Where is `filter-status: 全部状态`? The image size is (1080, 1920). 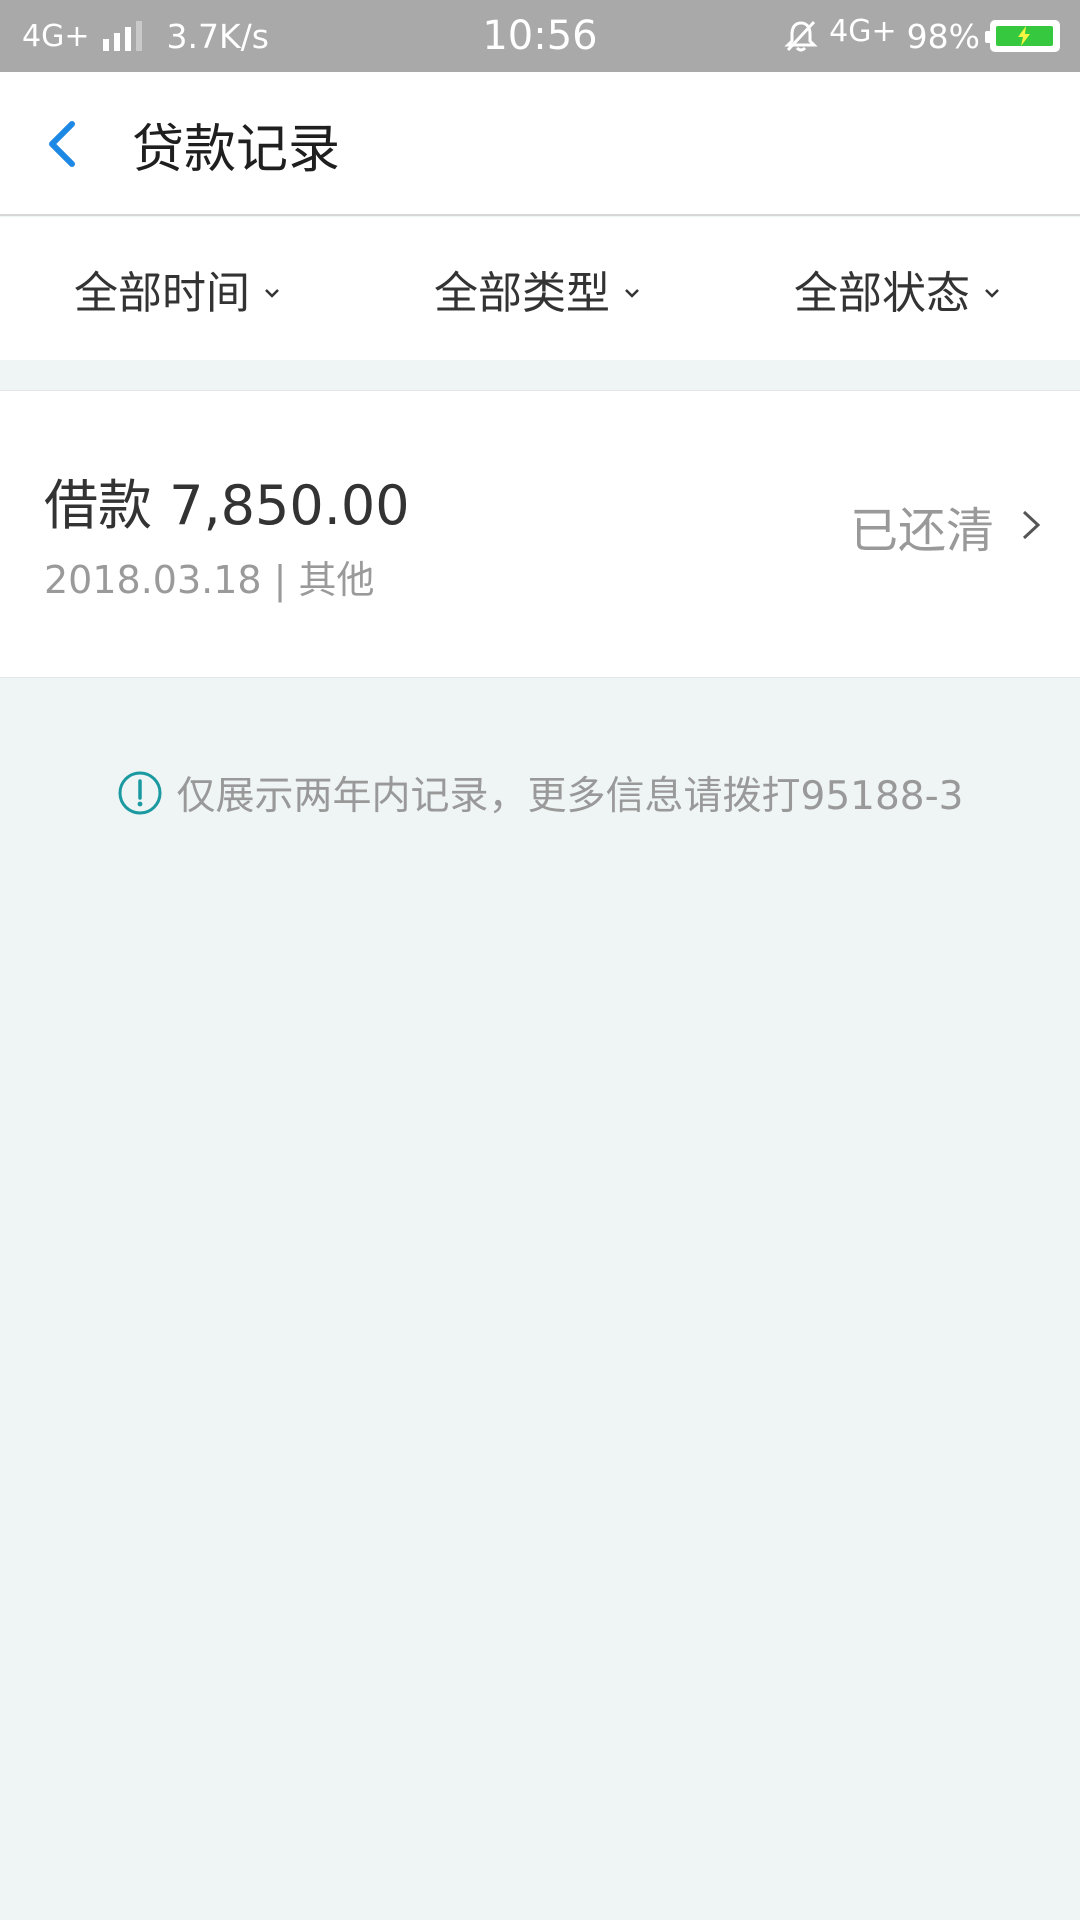
filter-status: 全部状态 is located at coordinates (897, 288).